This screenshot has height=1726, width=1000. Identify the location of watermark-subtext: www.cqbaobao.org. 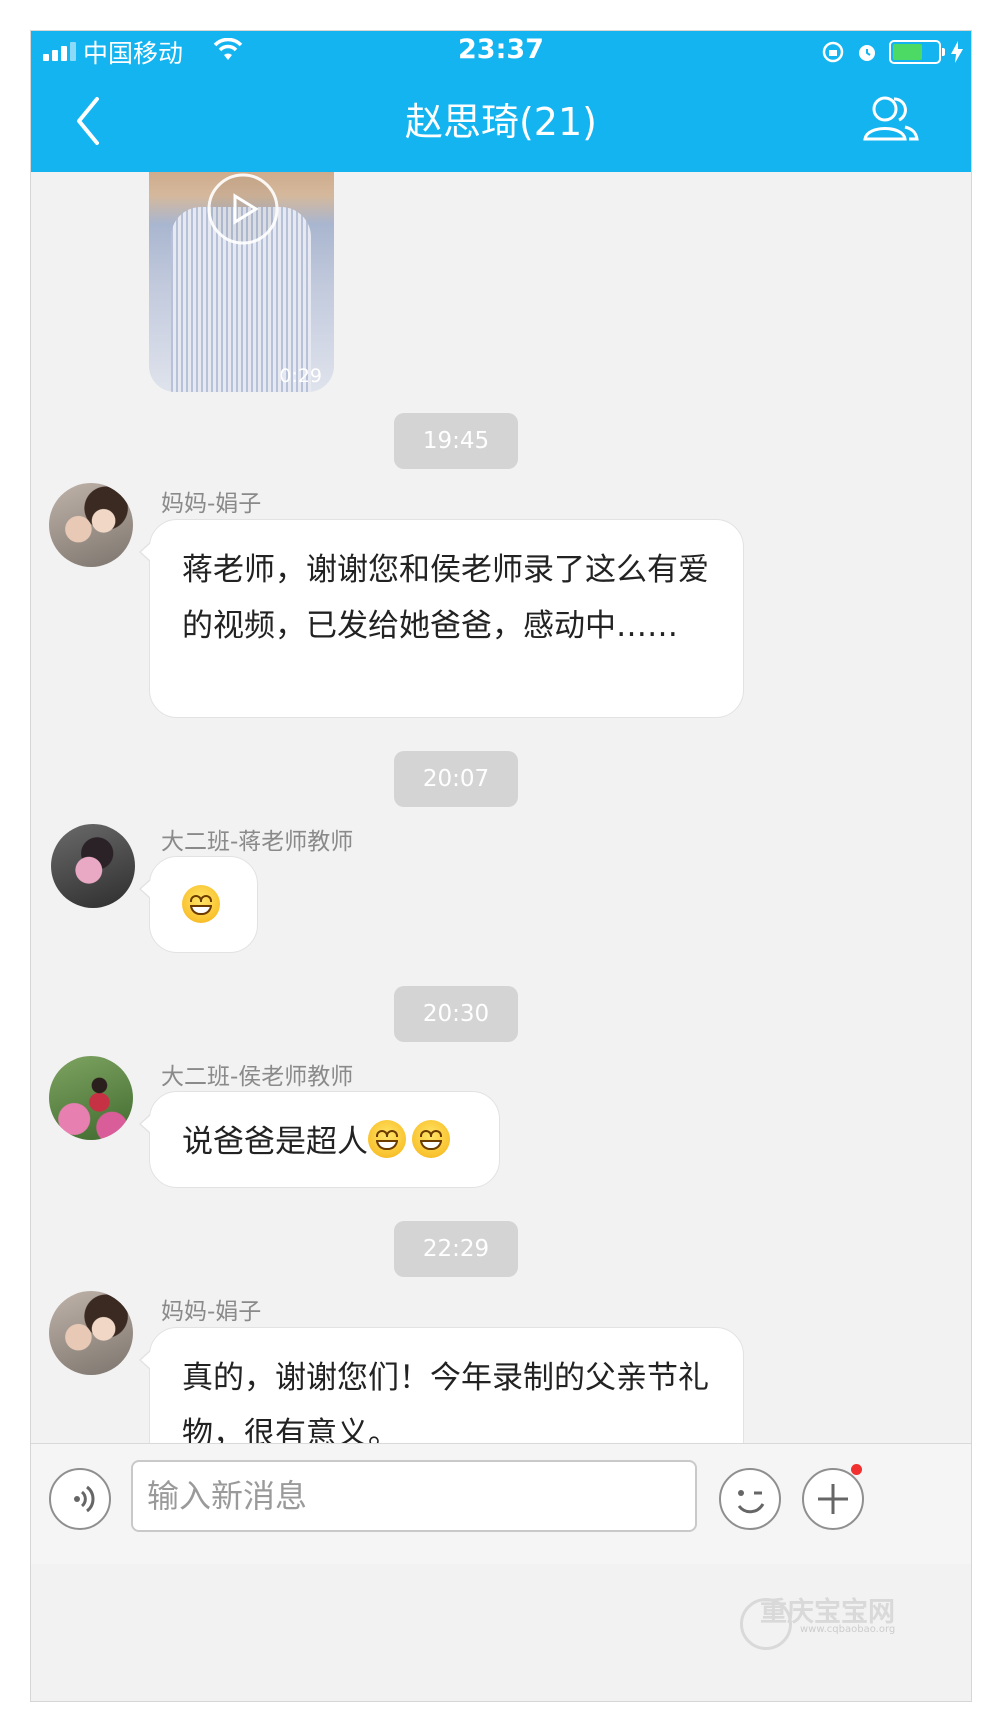
(848, 1629).